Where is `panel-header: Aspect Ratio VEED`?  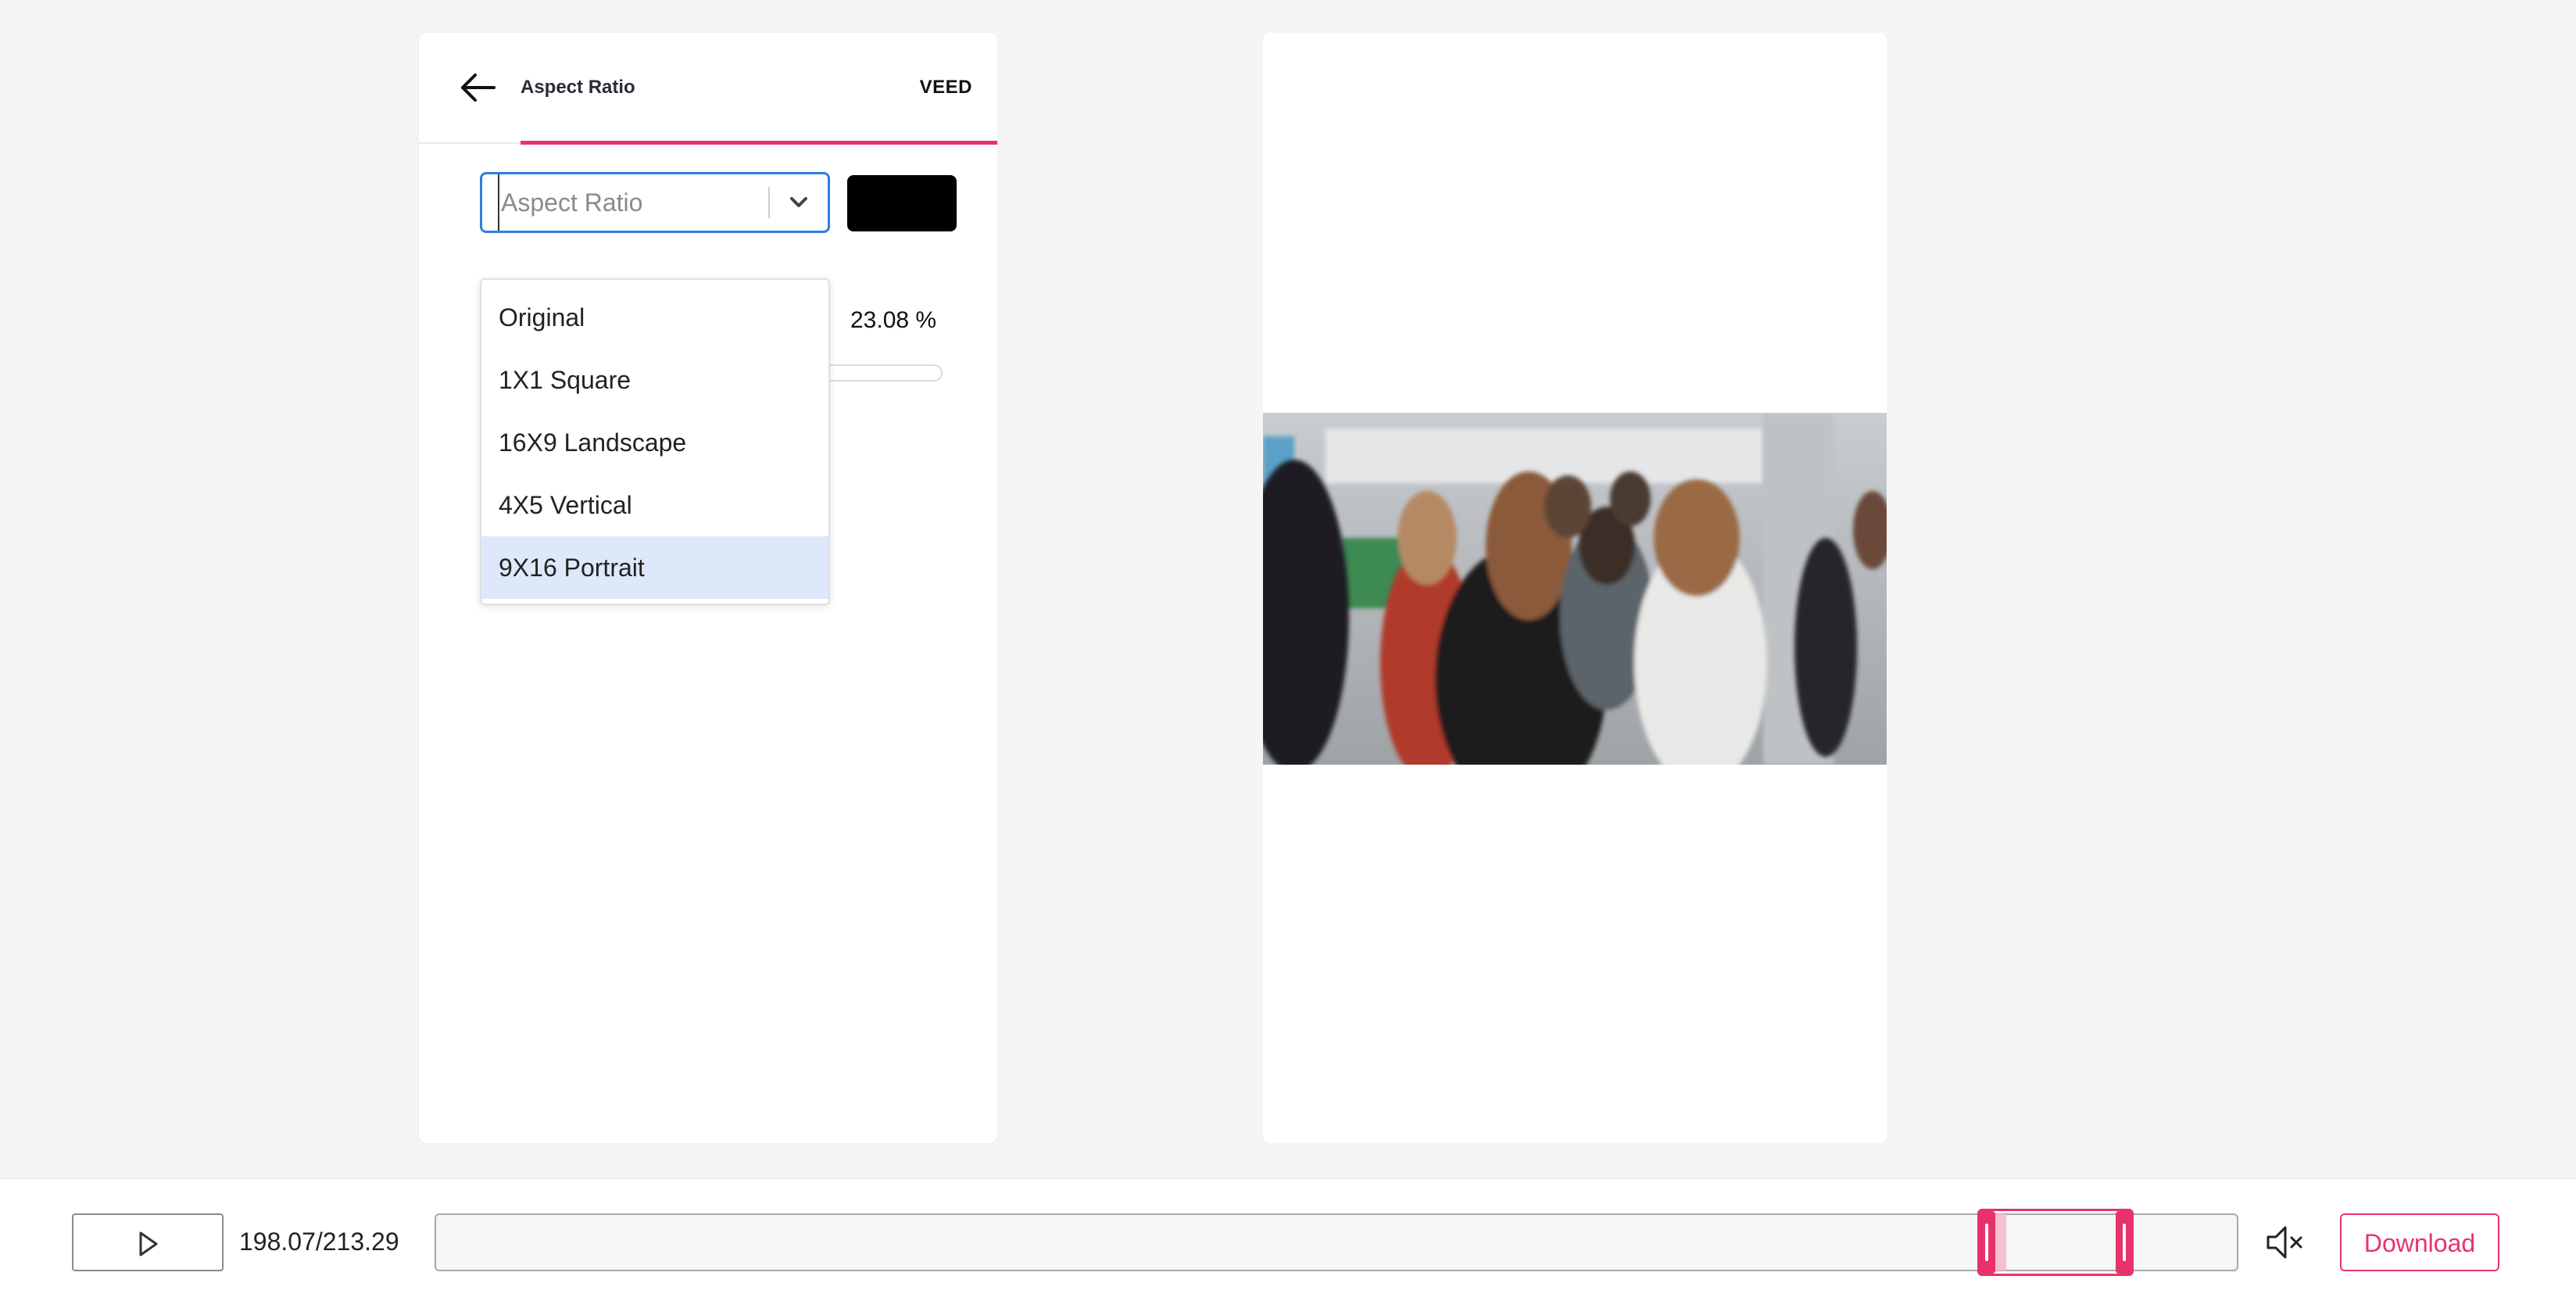 panel-header: Aspect Ratio VEED is located at coordinates (708, 89).